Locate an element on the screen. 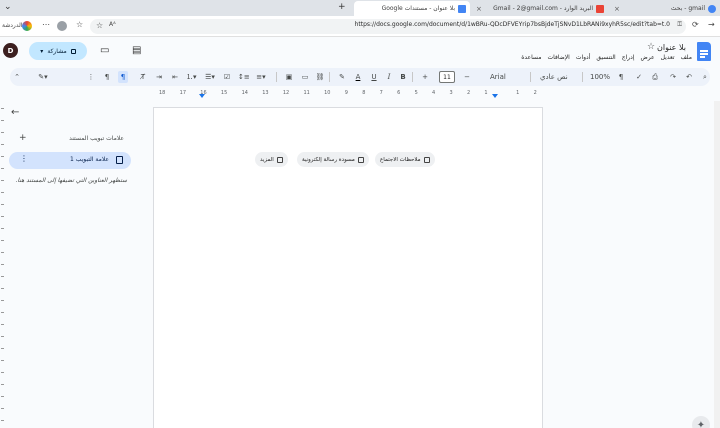 This screenshot has width=720, height=428. more-icon: ⋯ is located at coordinates (46, 24).